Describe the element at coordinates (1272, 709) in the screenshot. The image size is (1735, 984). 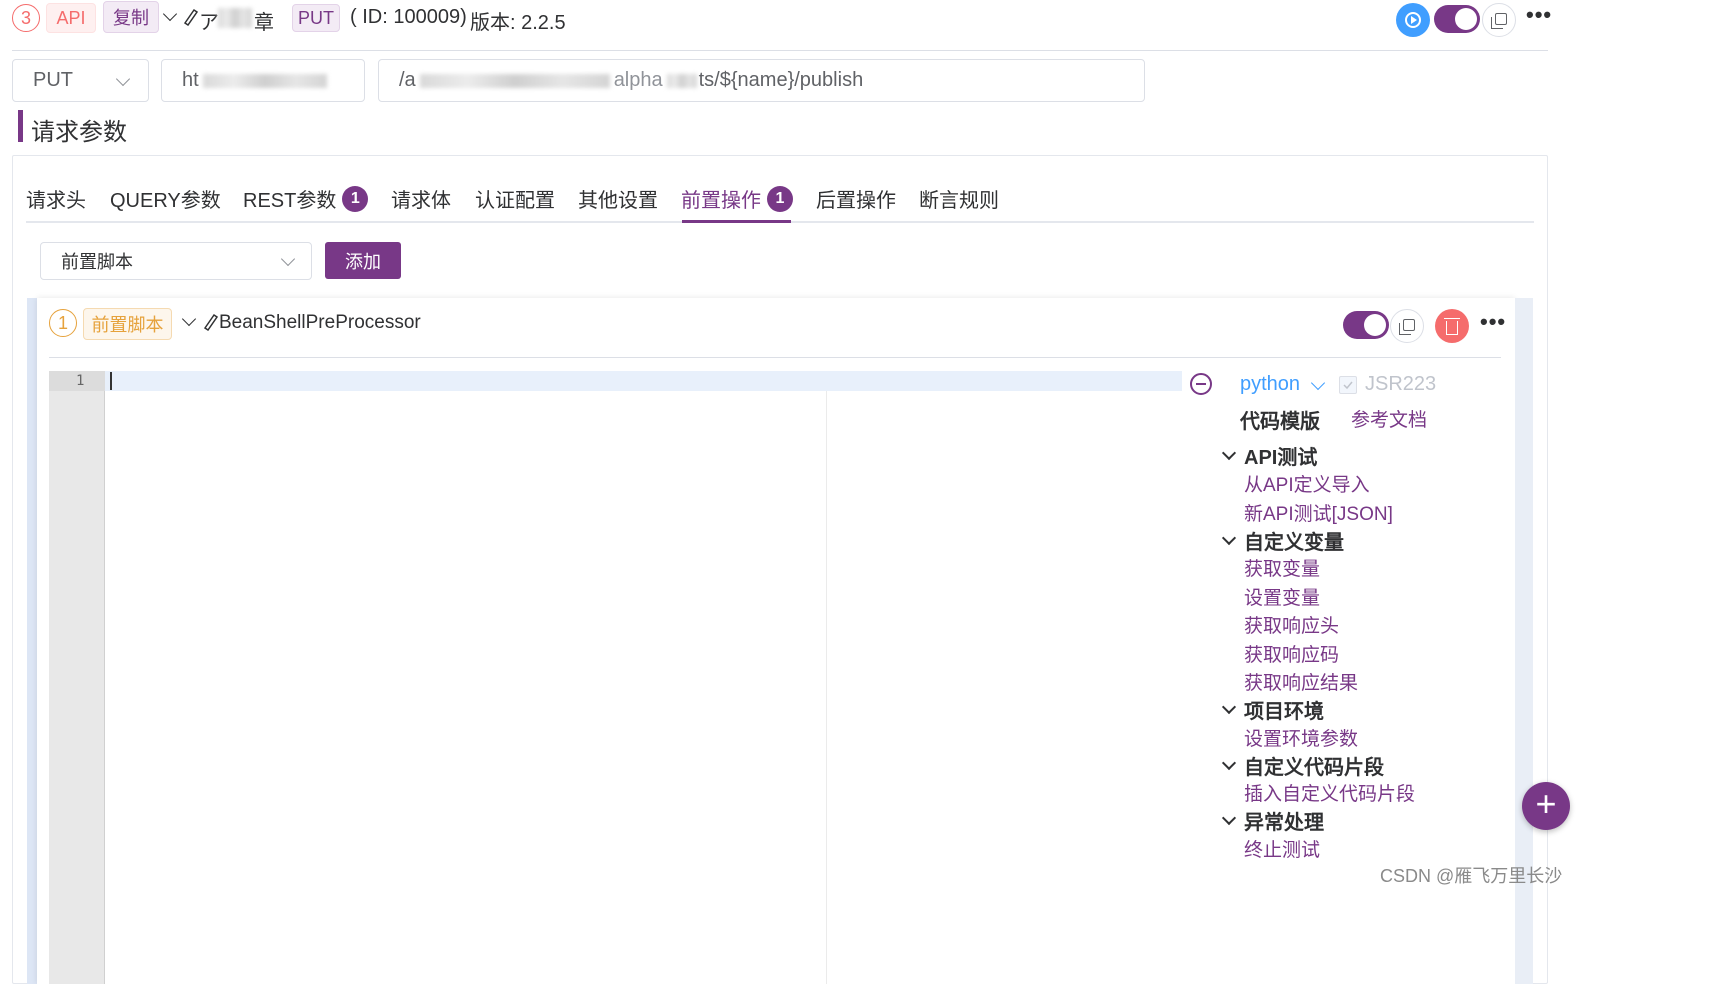
I see `group-project-env: 项目环境` at that location.